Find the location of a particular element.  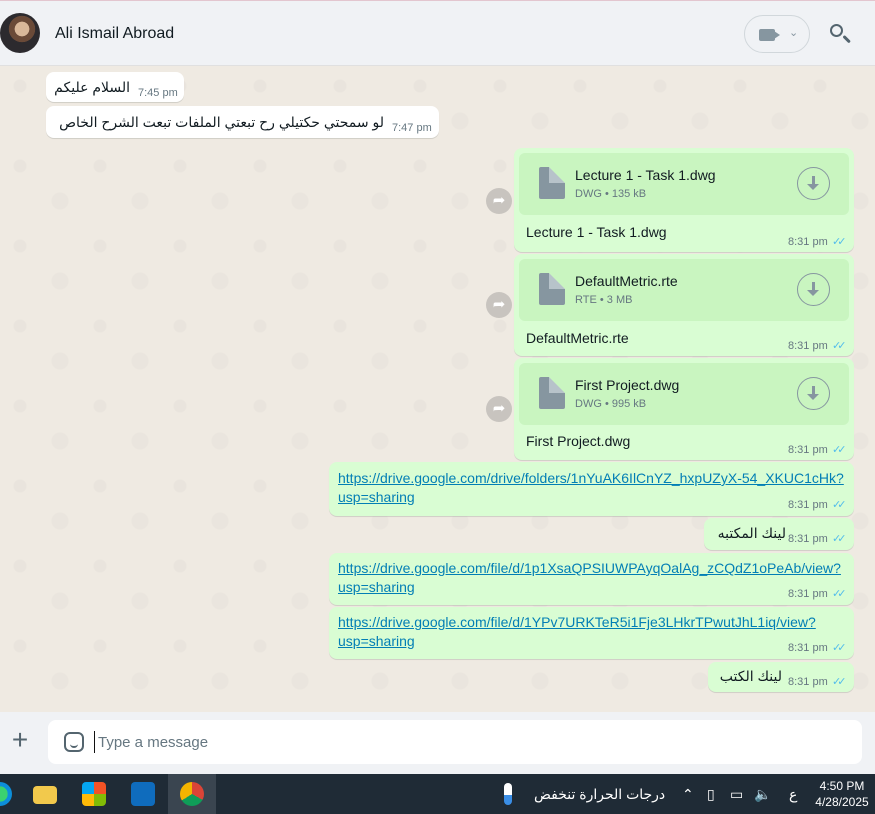

message-text: لينك الكتب is located at coordinates (750, 676).